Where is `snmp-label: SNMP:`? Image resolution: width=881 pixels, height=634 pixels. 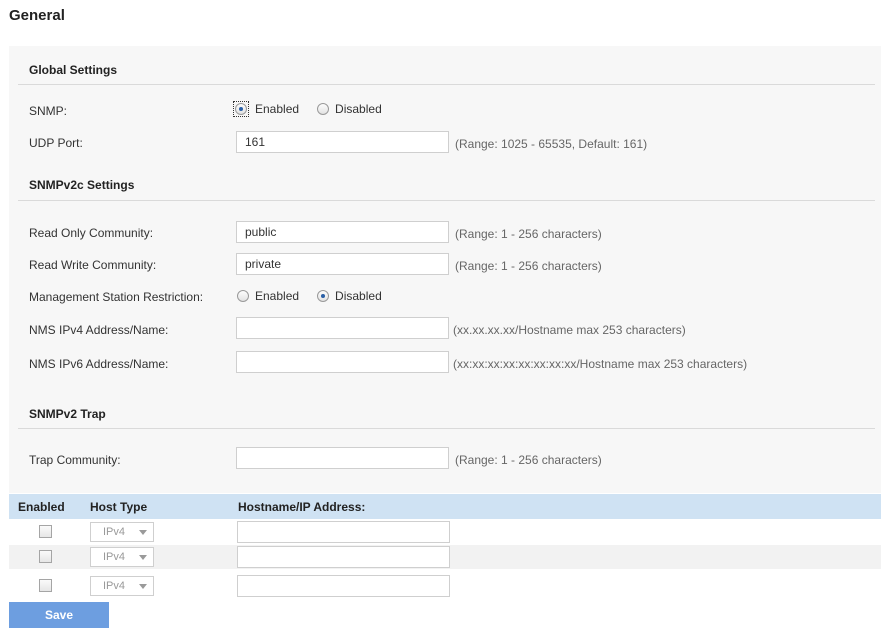
snmp-label: SNMP: is located at coordinates (48, 111).